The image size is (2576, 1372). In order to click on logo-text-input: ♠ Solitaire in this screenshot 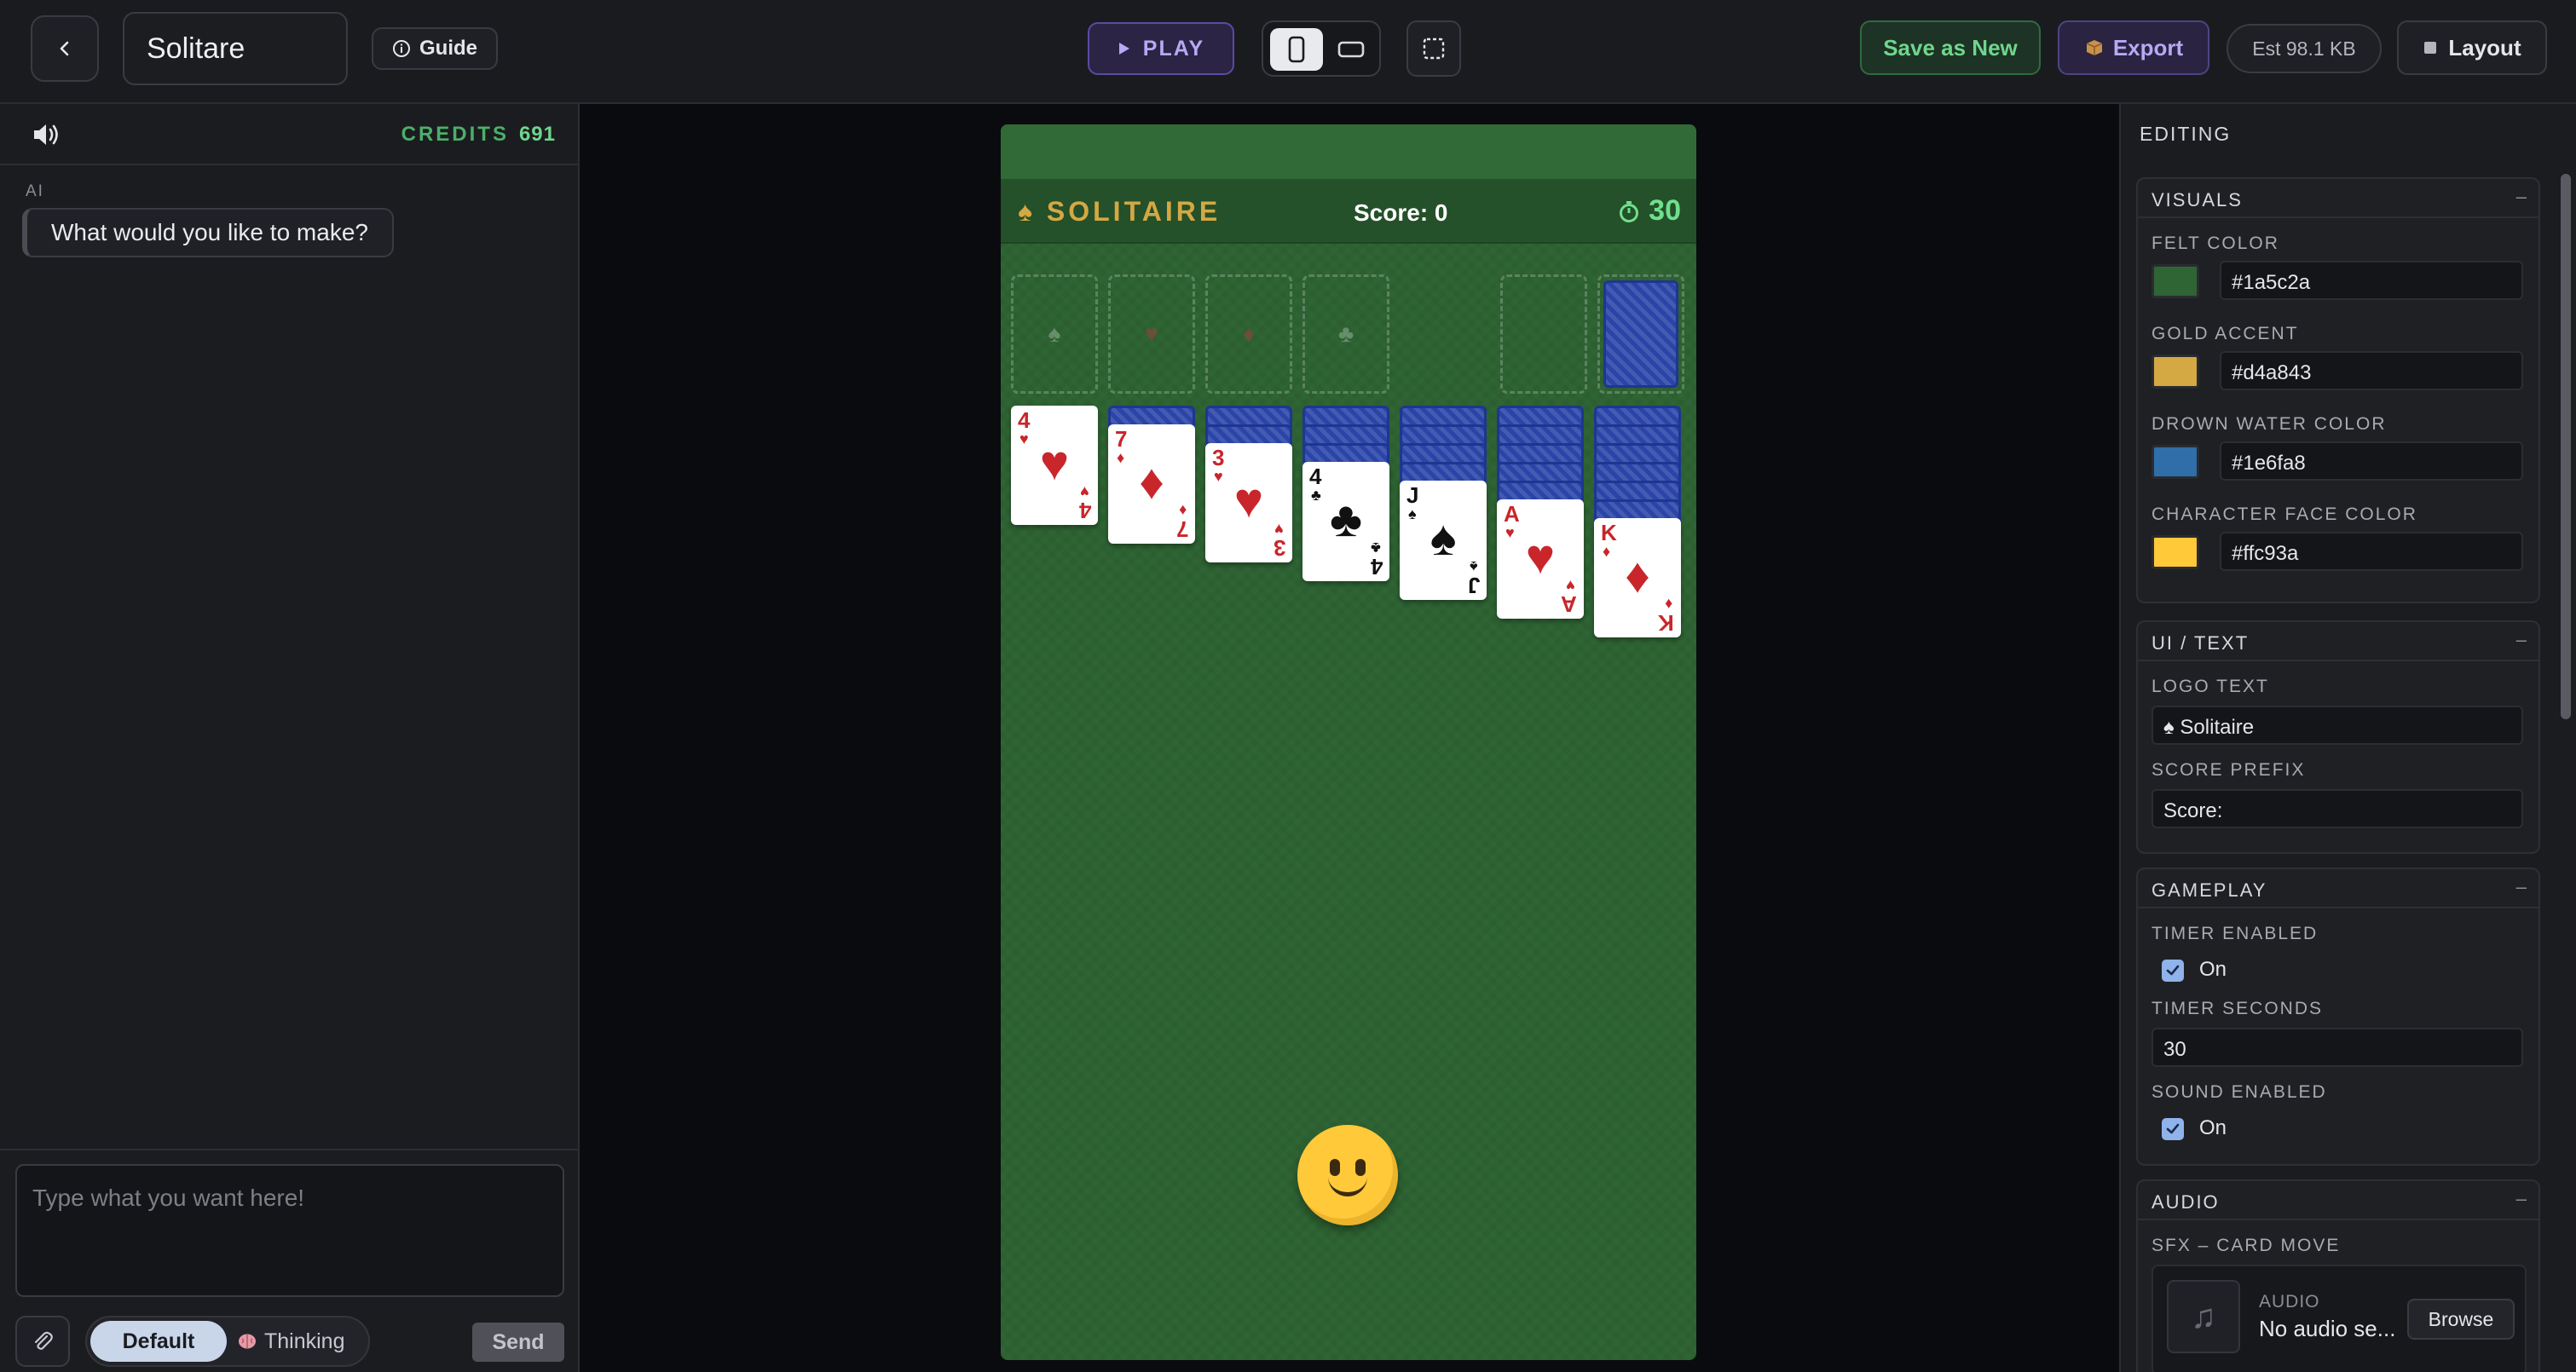, I will do `click(2337, 725)`.